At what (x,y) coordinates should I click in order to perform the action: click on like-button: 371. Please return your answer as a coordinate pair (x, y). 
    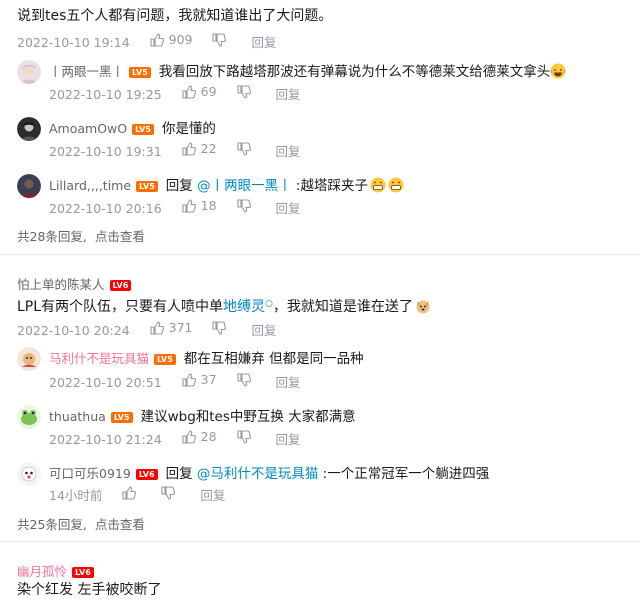
    Looking at the image, I should click on (171, 328).